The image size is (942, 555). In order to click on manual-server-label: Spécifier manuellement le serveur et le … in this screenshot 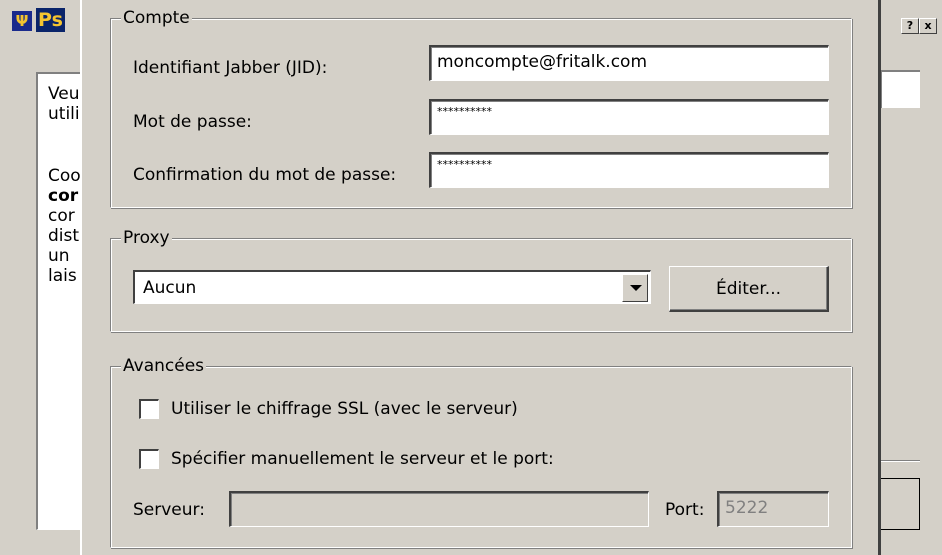, I will do `click(362, 459)`.